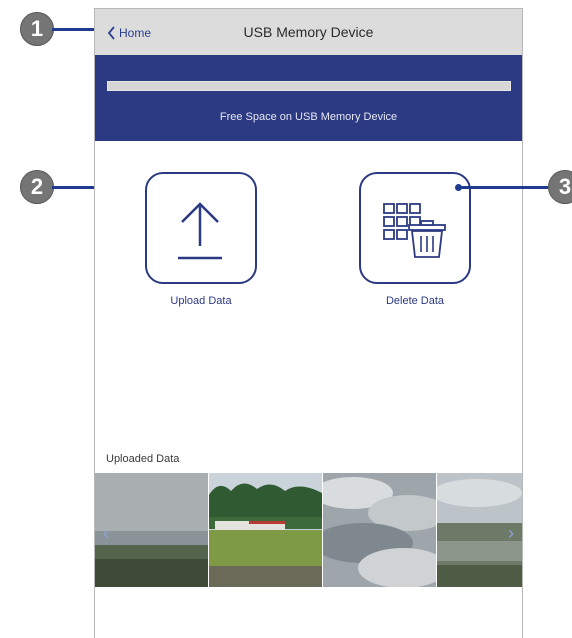 Image resolution: width=572 pixels, height=638 pixels. I want to click on page-title: USB Memory Device, so click(308, 32).